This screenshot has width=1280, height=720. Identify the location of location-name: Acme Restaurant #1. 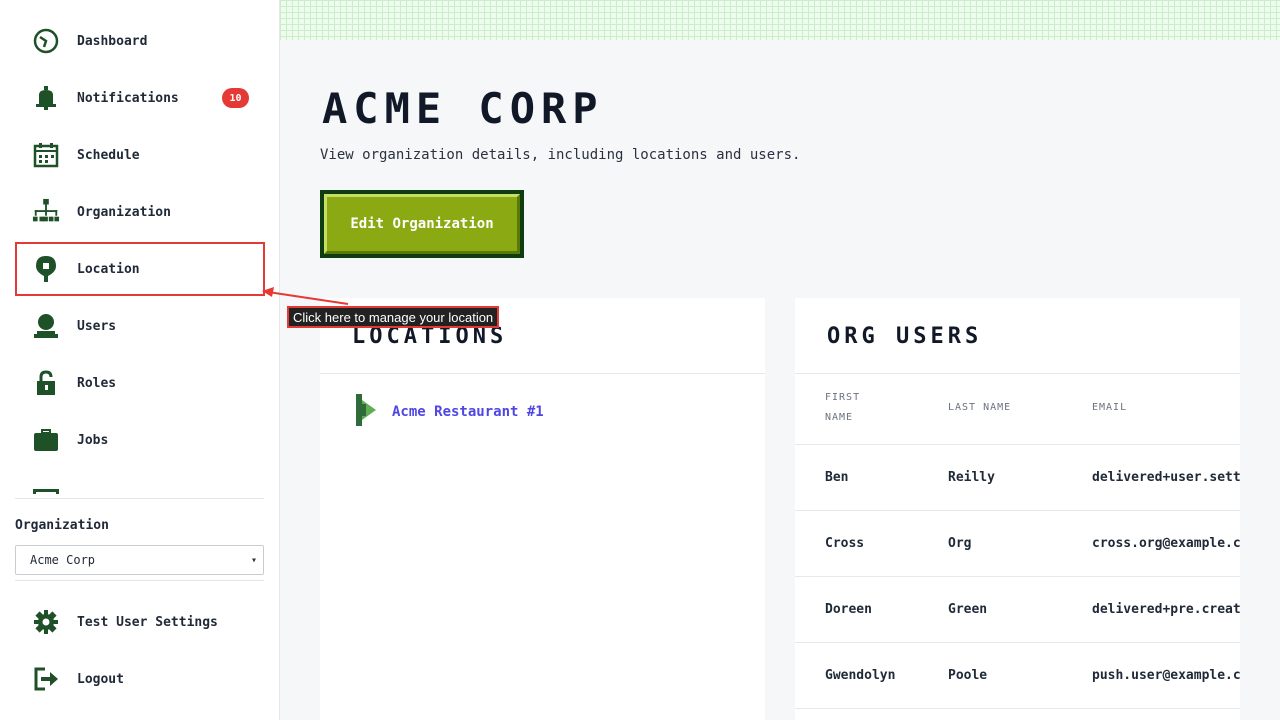
(468, 412).